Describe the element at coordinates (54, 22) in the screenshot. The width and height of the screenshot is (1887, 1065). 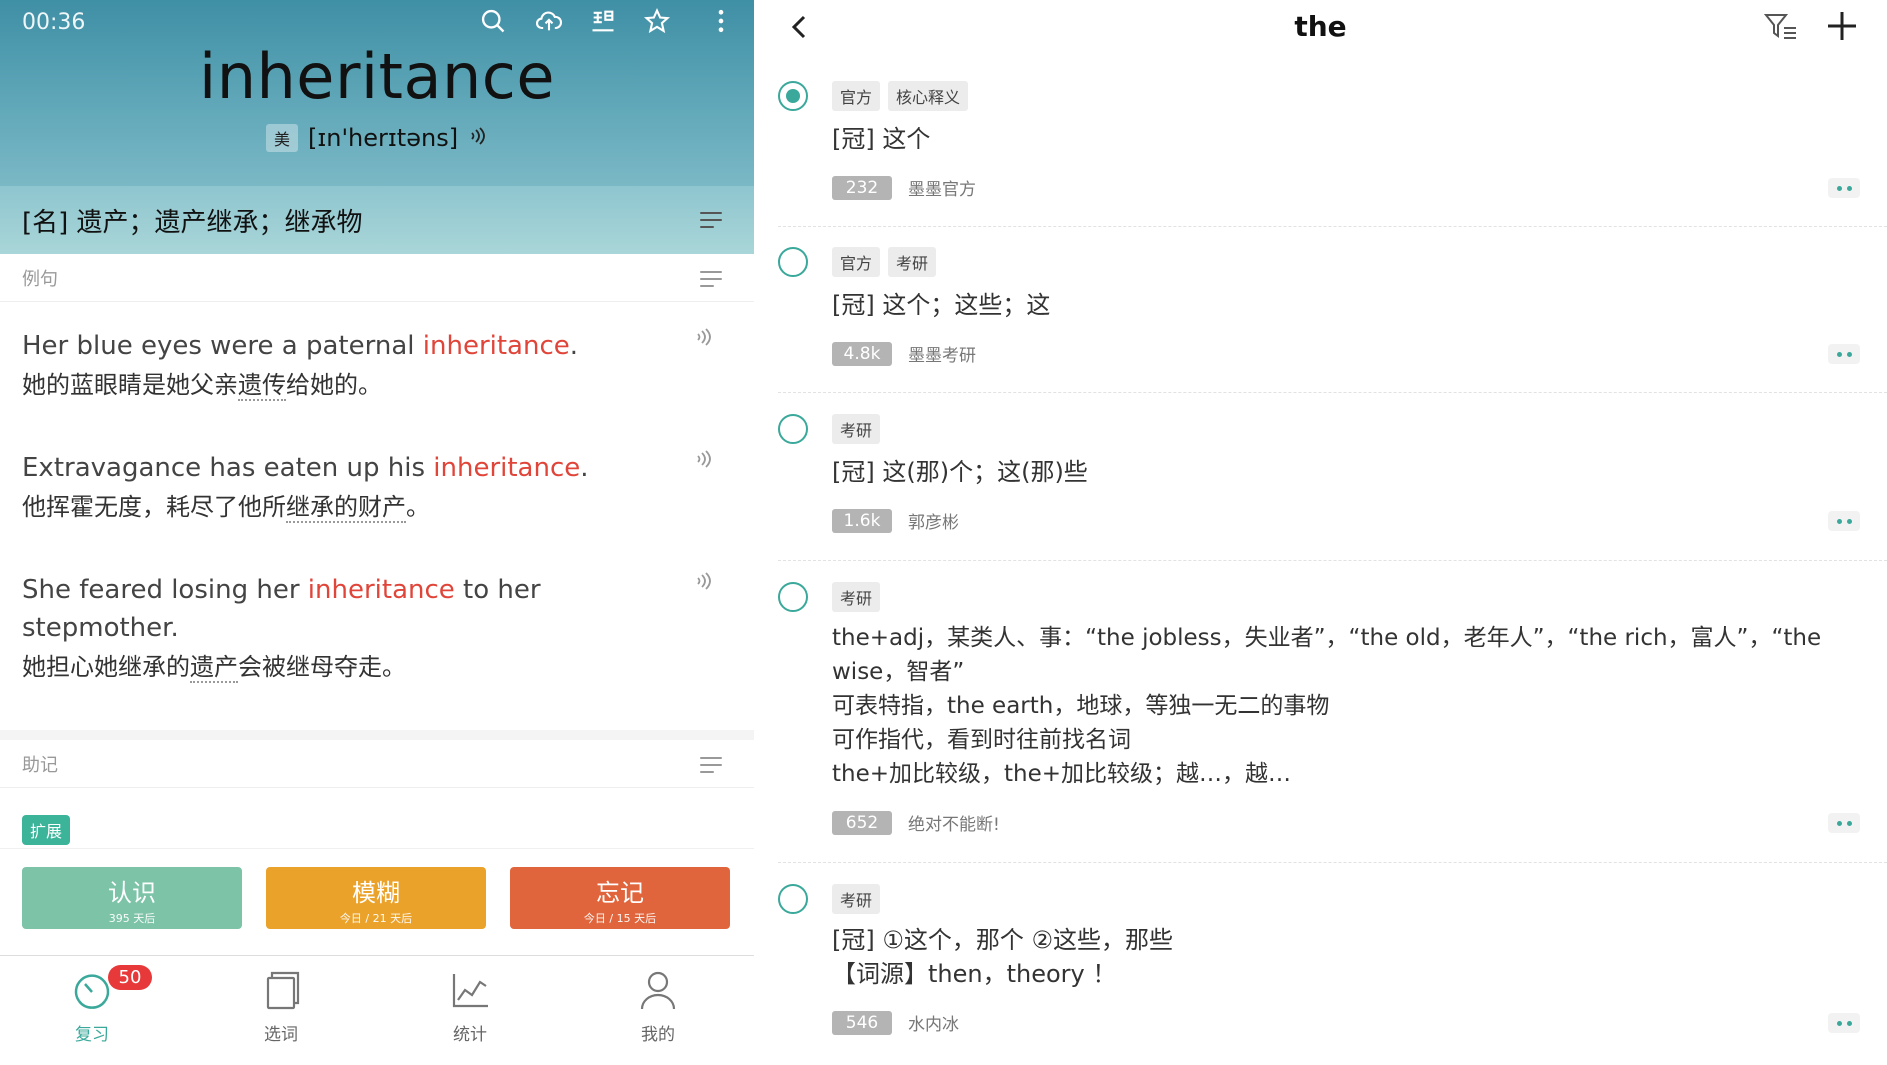
I see `status-time: 00:36` at that location.